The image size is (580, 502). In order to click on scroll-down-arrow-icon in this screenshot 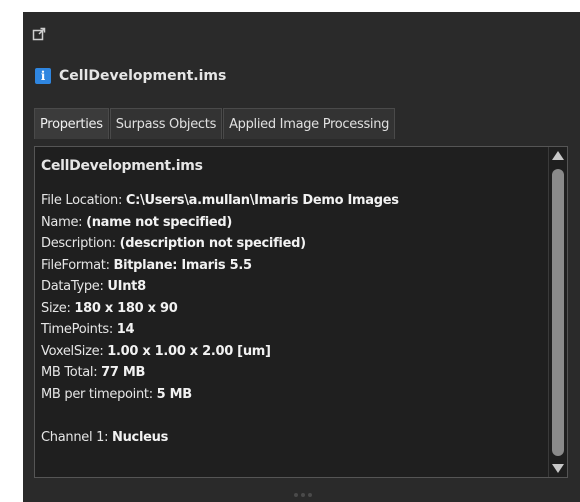, I will do `click(558, 468)`.